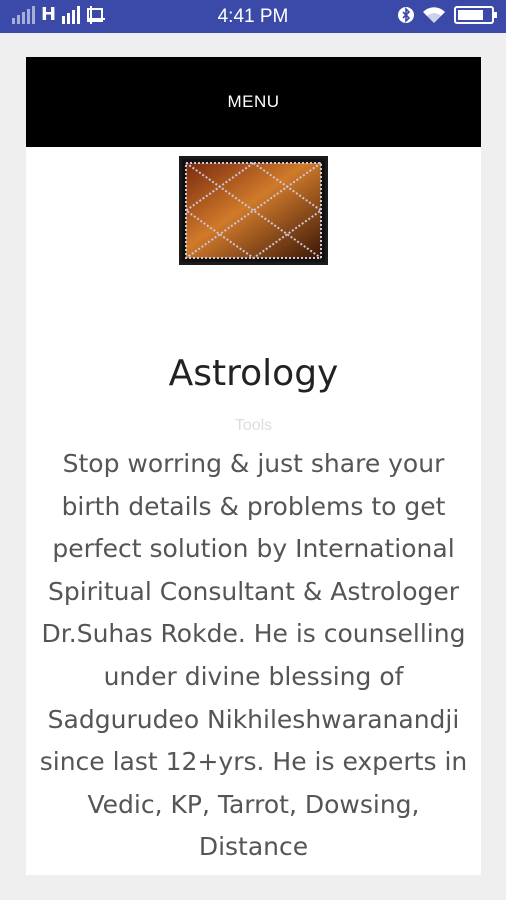  I want to click on logo-image, so click(253, 210).